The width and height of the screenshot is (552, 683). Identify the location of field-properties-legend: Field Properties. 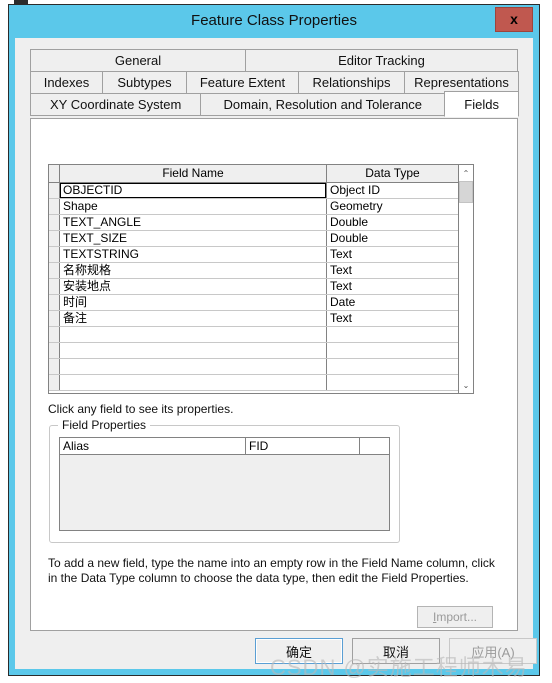
(104, 425).